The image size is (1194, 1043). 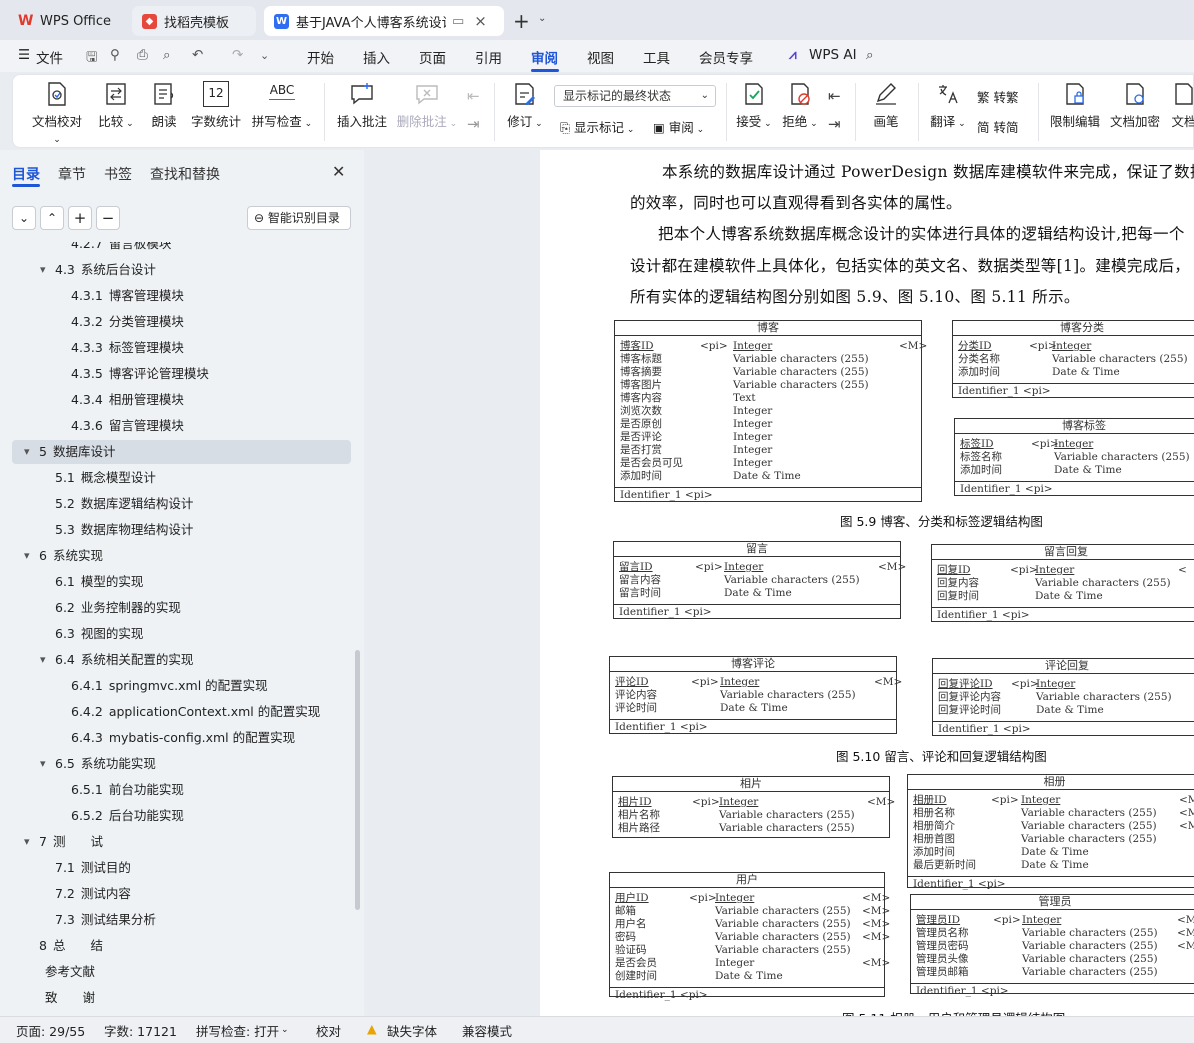 I want to click on undo-icon: ↶, so click(x=197, y=55).